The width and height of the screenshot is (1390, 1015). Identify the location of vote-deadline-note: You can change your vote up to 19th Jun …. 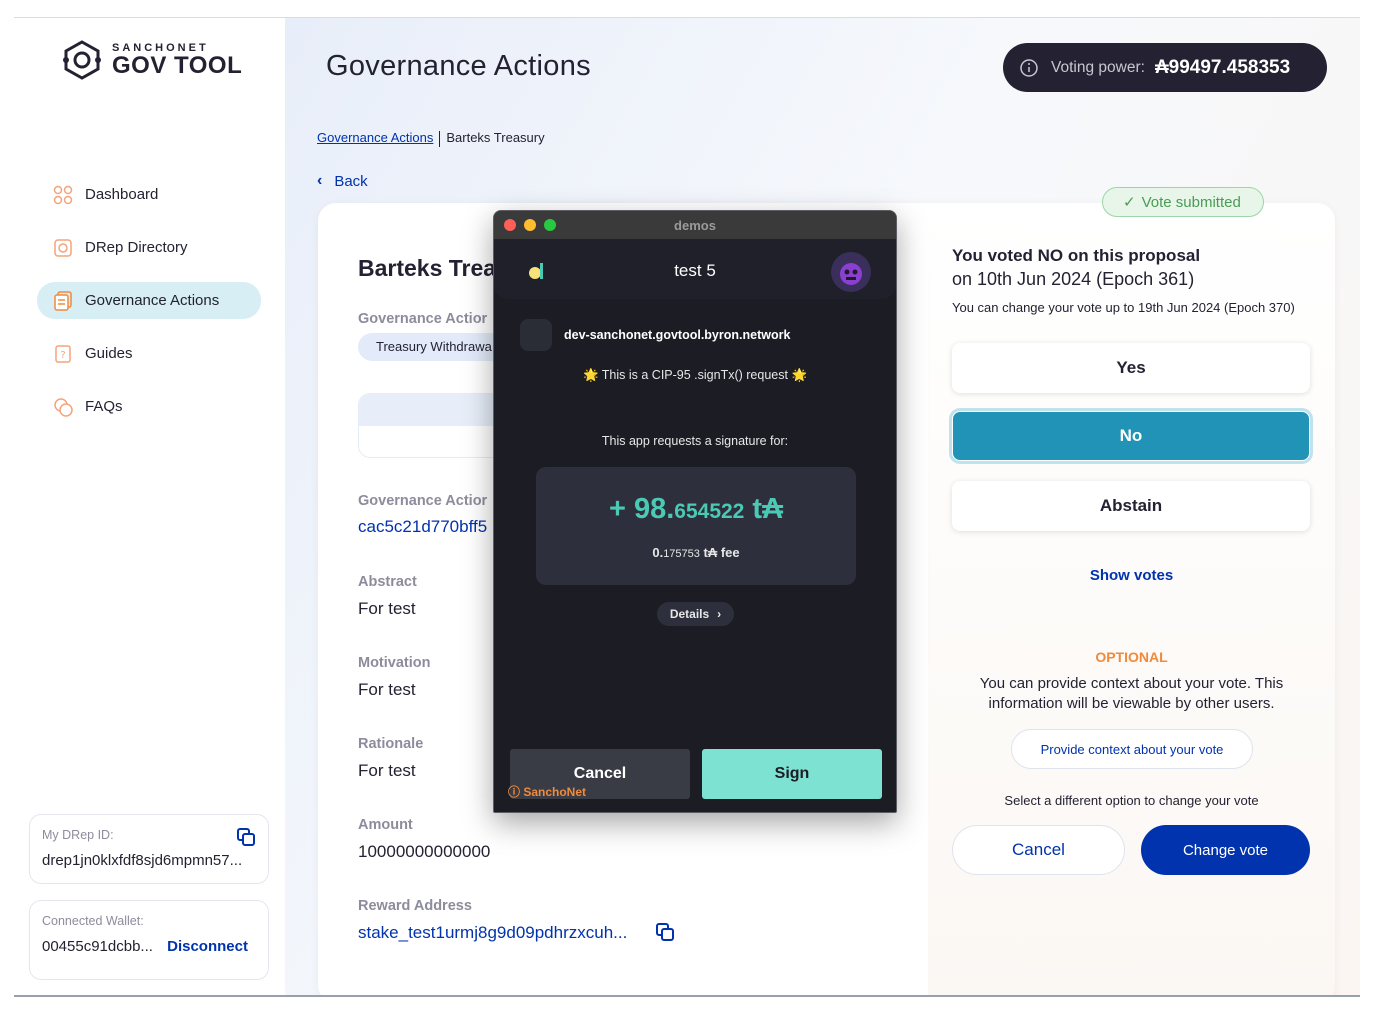
(1123, 307).